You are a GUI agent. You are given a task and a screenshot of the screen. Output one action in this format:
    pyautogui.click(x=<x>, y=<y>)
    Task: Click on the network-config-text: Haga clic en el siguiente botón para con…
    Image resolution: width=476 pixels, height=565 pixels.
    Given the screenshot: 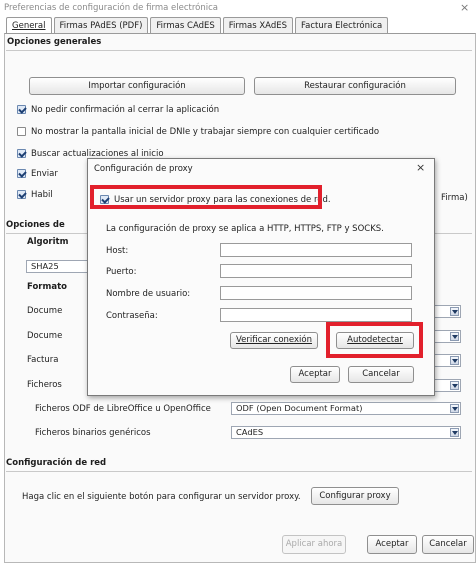 What is the action you would take?
    pyautogui.click(x=161, y=497)
    